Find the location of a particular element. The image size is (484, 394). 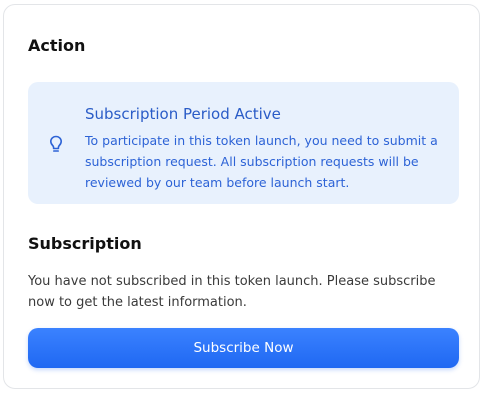

lightbulb-icon is located at coordinates (56, 144).